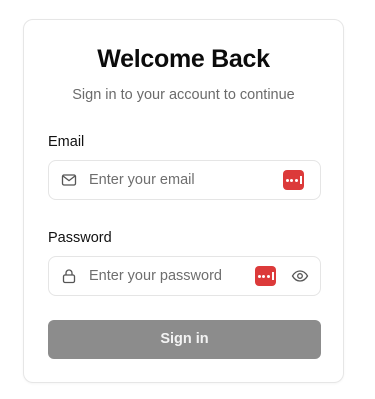  What do you see at coordinates (300, 276) in the screenshot?
I see `eye-icon` at bounding box center [300, 276].